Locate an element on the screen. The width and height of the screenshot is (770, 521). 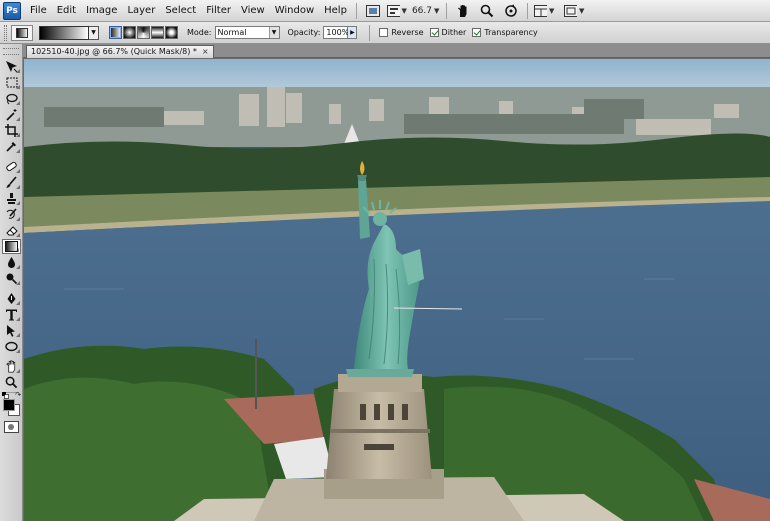
dither-checkbox: Dither is located at coordinates (448, 32).